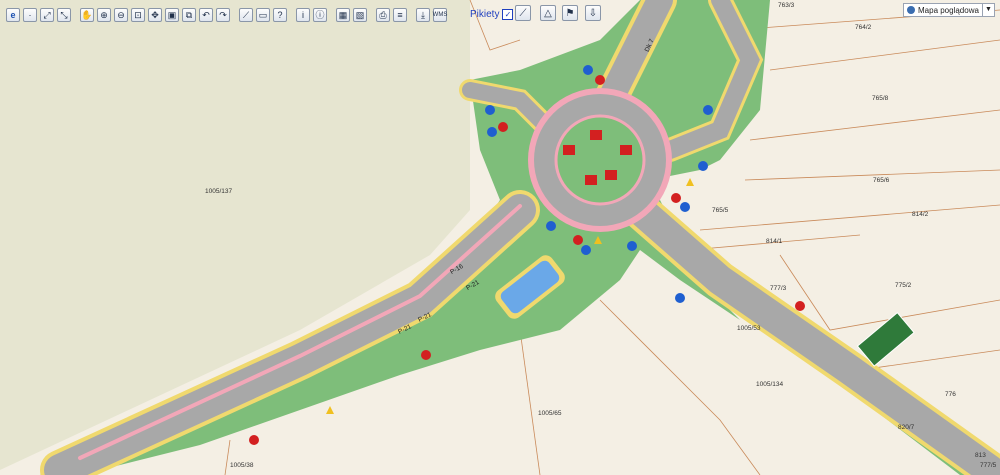 This screenshot has height=475, width=1000. Describe the element at coordinates (863, 27) in the screenshot. I see `parcel-label: 764/2` at that location.